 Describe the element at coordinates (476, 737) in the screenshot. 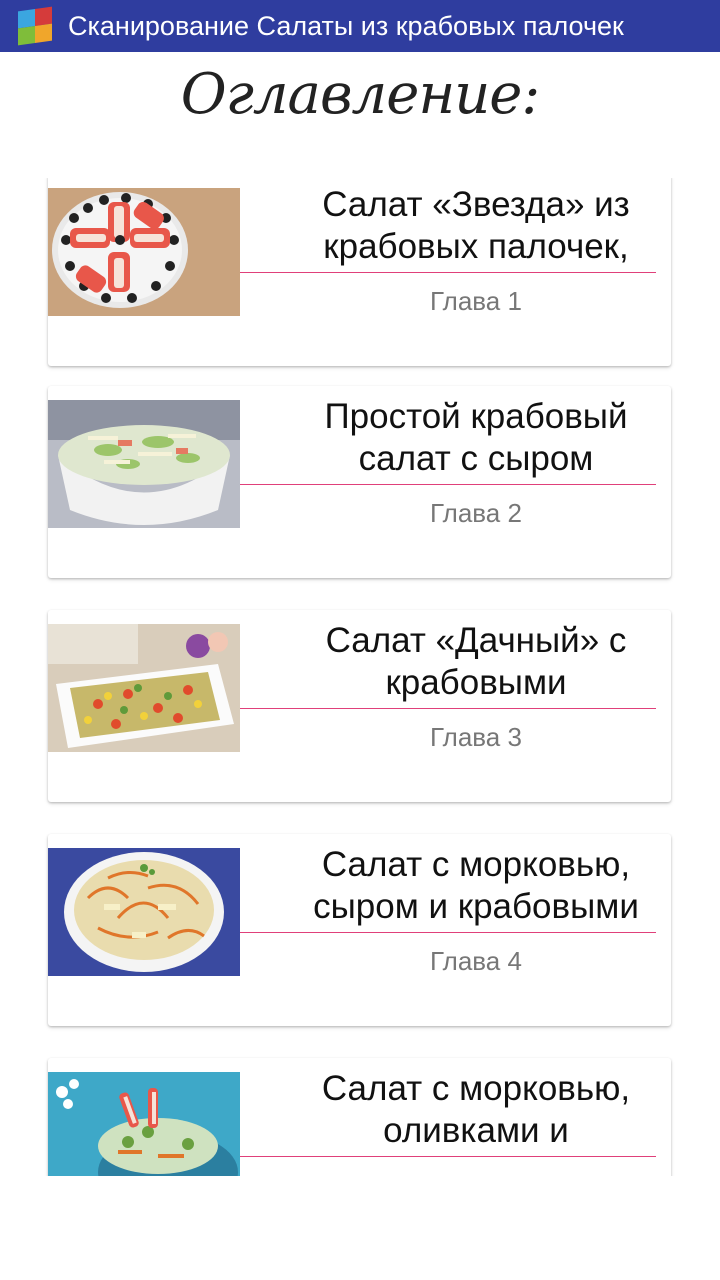

I see `chapter-number: Глава 3` at that location.